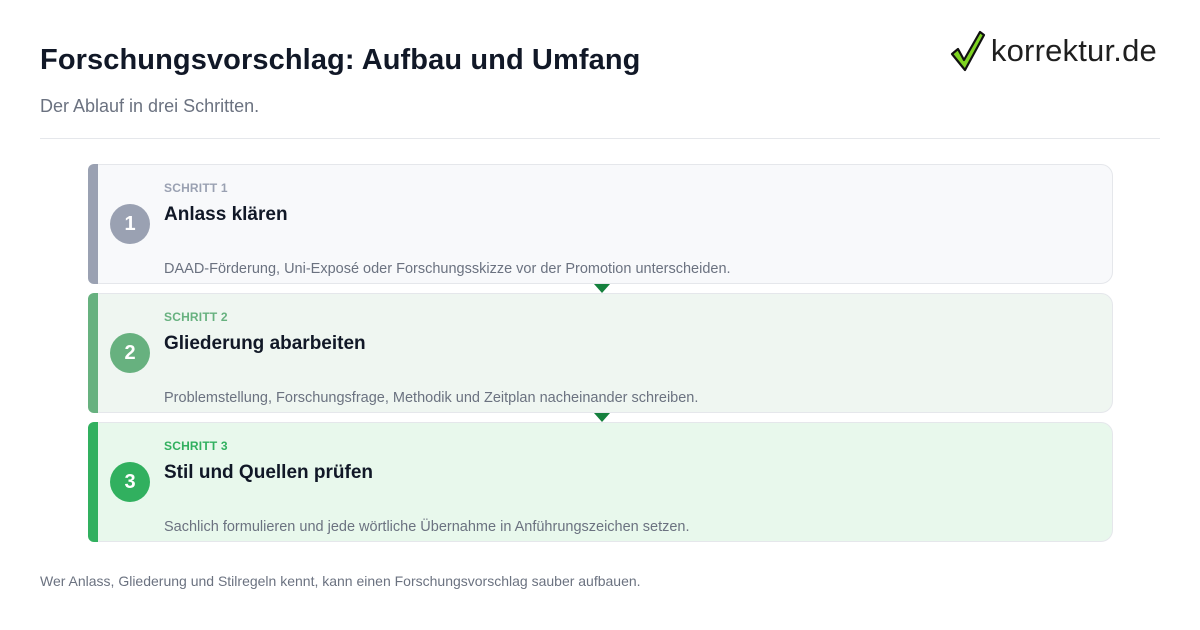  I want to click on header-divider, so click(600, 138).